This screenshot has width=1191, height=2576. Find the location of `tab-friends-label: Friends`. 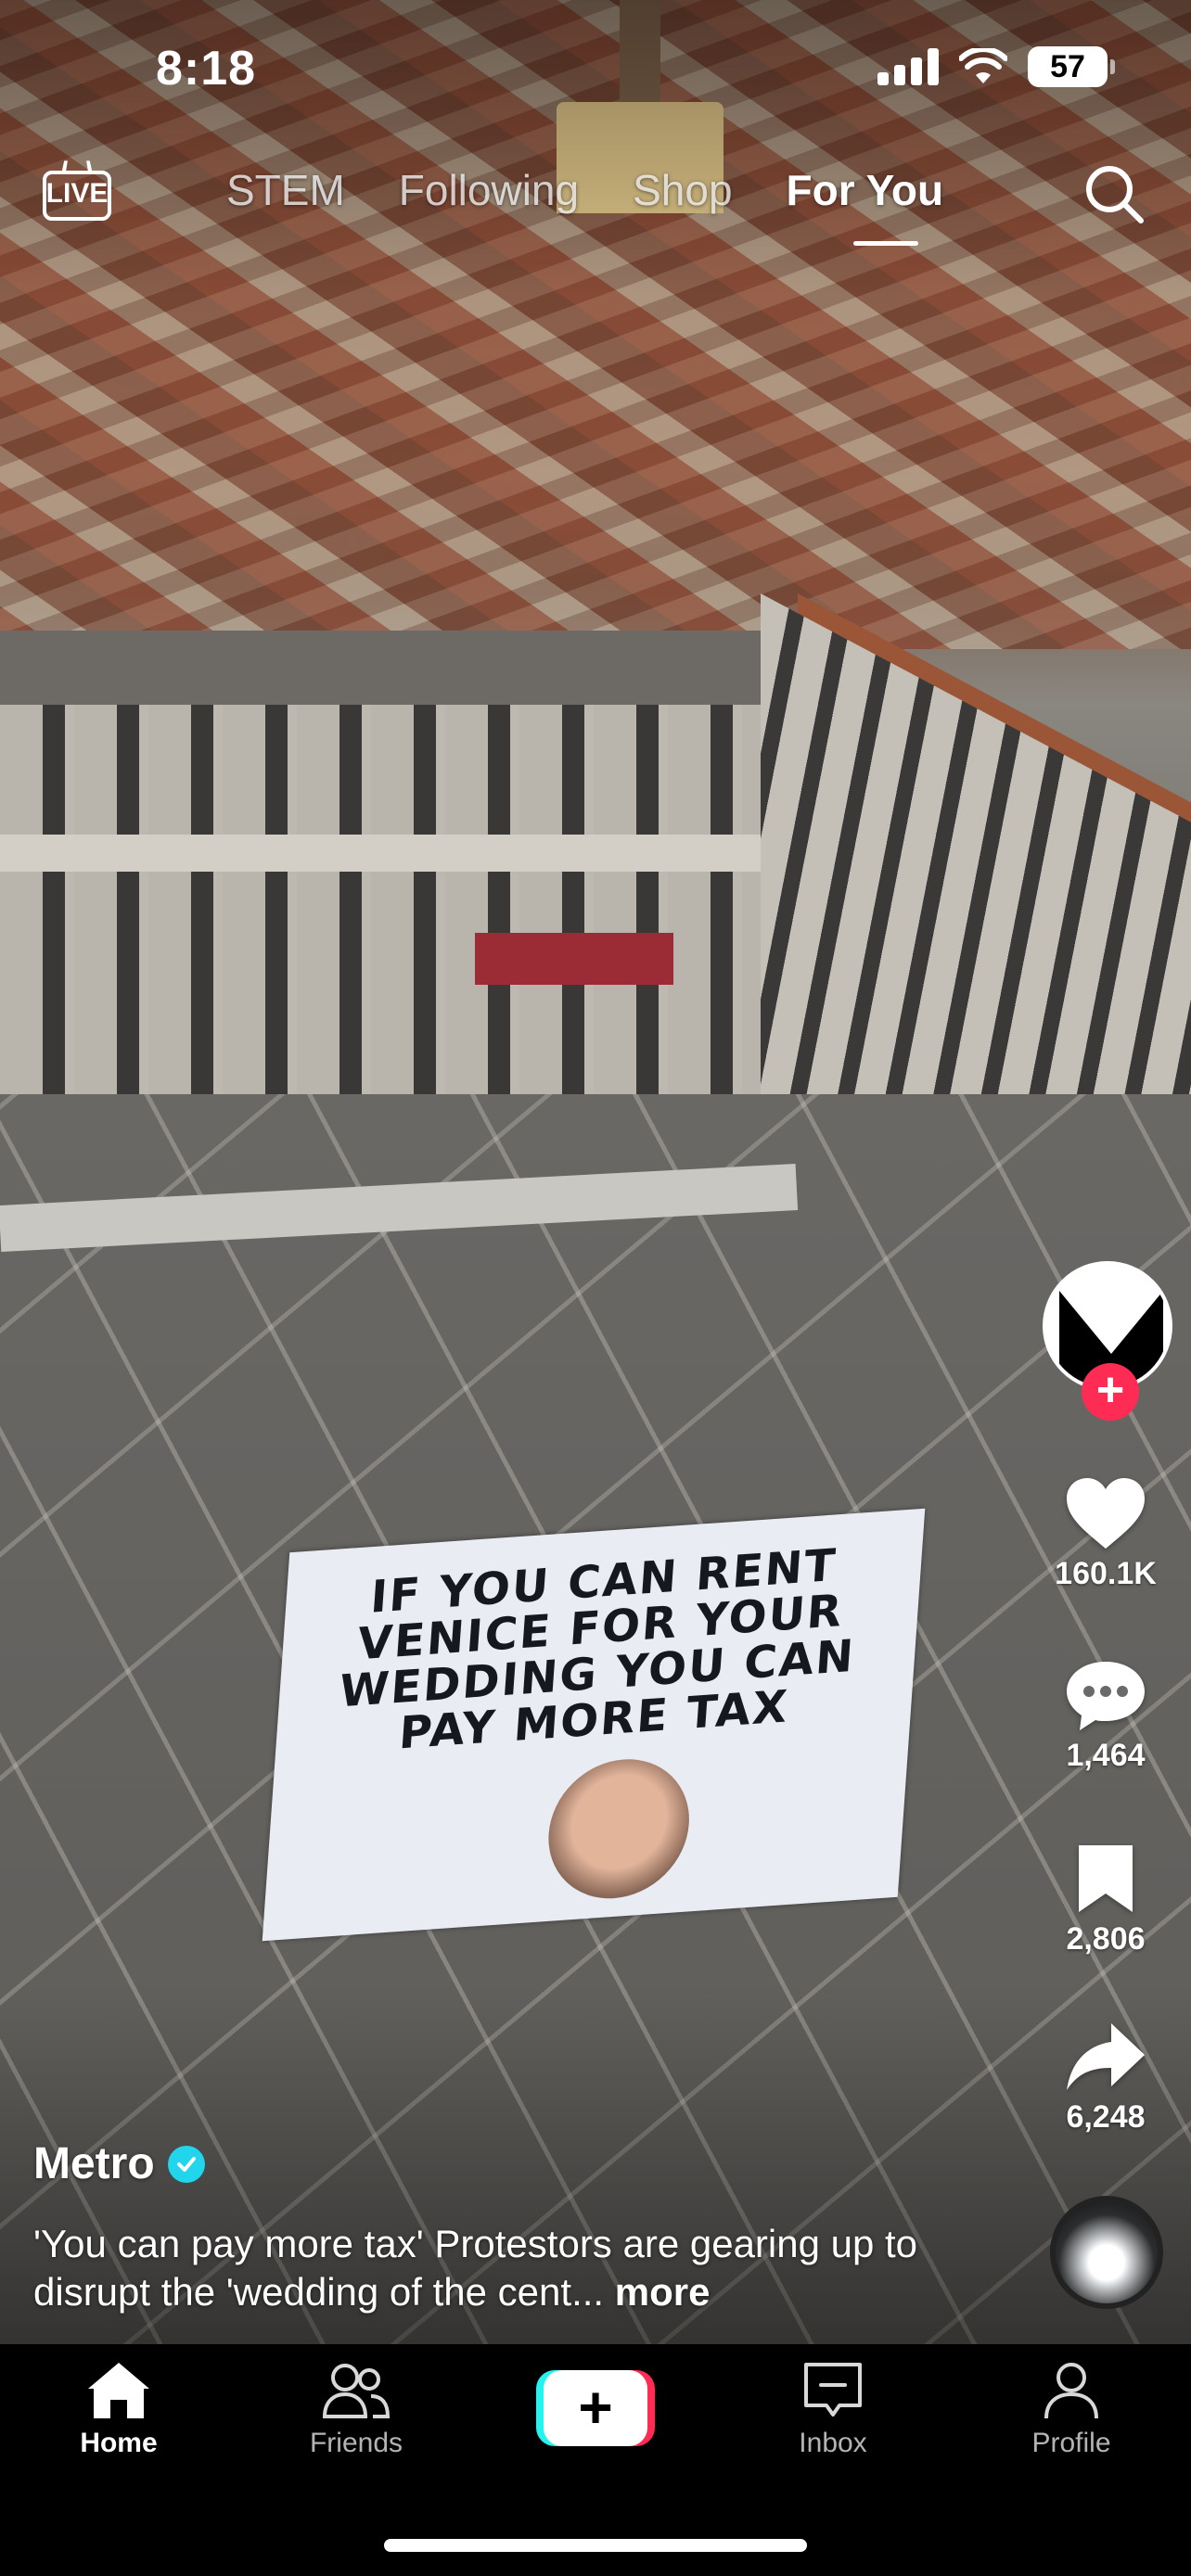

tab-friends-label: Friends is located at coordinates (356, 2443).